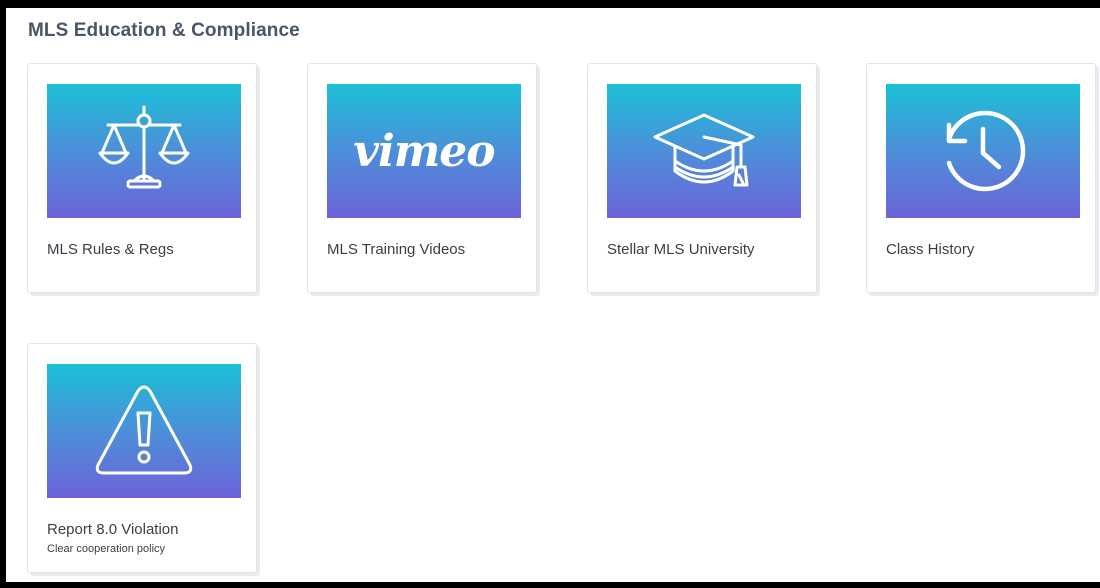 This screenshot has height=588, width=1100. I want to click on history-clock-icon, so click(986, 151).